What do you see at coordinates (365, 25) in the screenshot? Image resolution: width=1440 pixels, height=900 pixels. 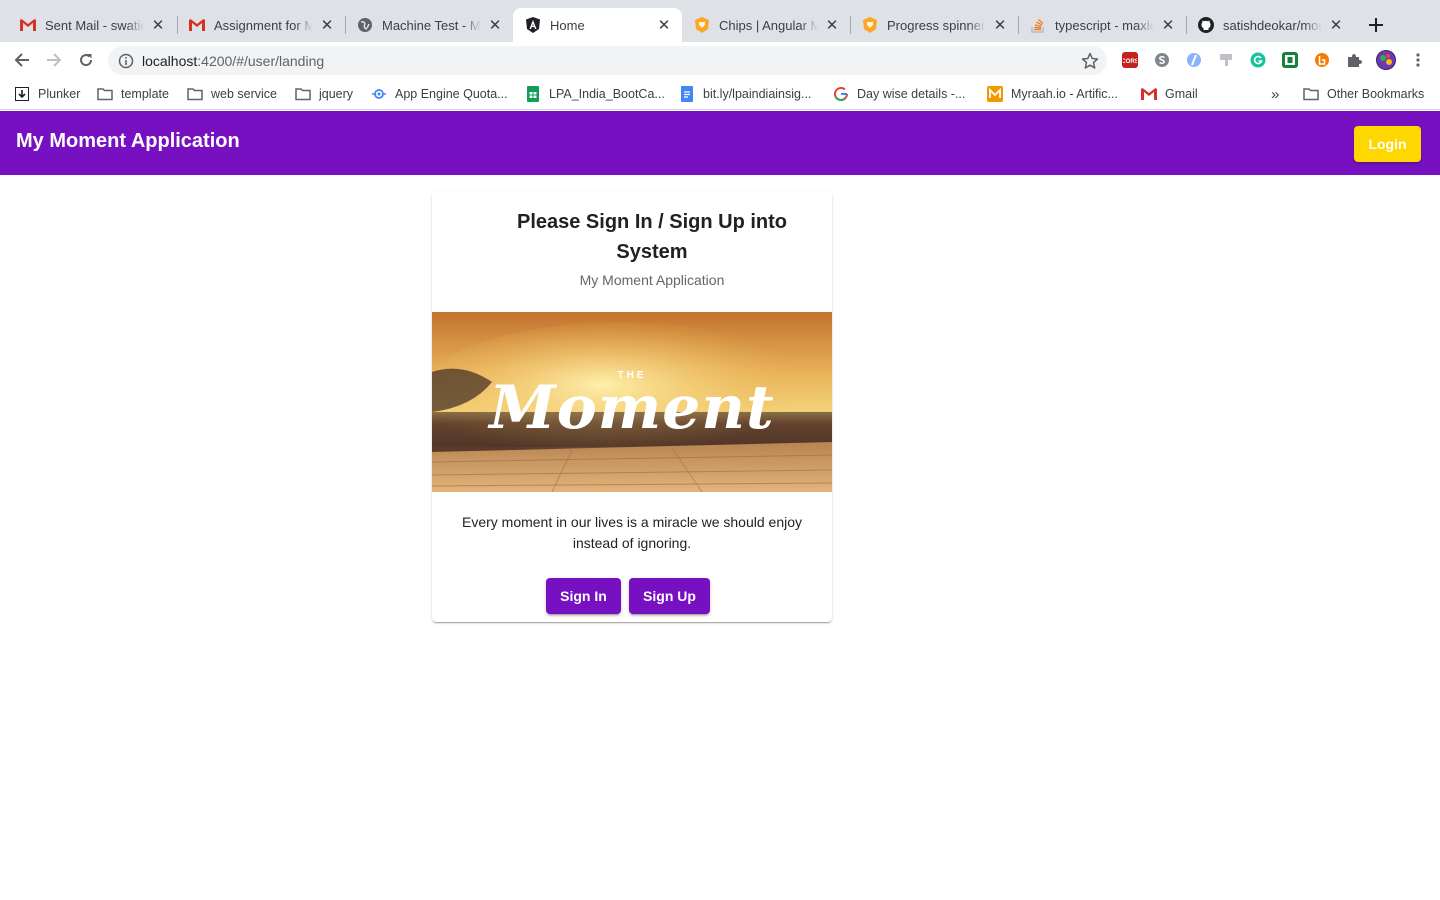 I see `globe-icon` at bounding box center [365, 25].